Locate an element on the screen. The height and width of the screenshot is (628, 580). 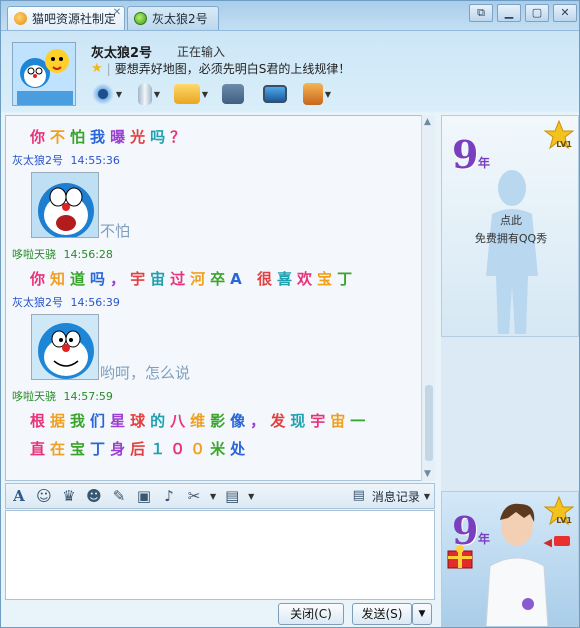
sticker-icon: ☻ is located at coordinates (94, 496).